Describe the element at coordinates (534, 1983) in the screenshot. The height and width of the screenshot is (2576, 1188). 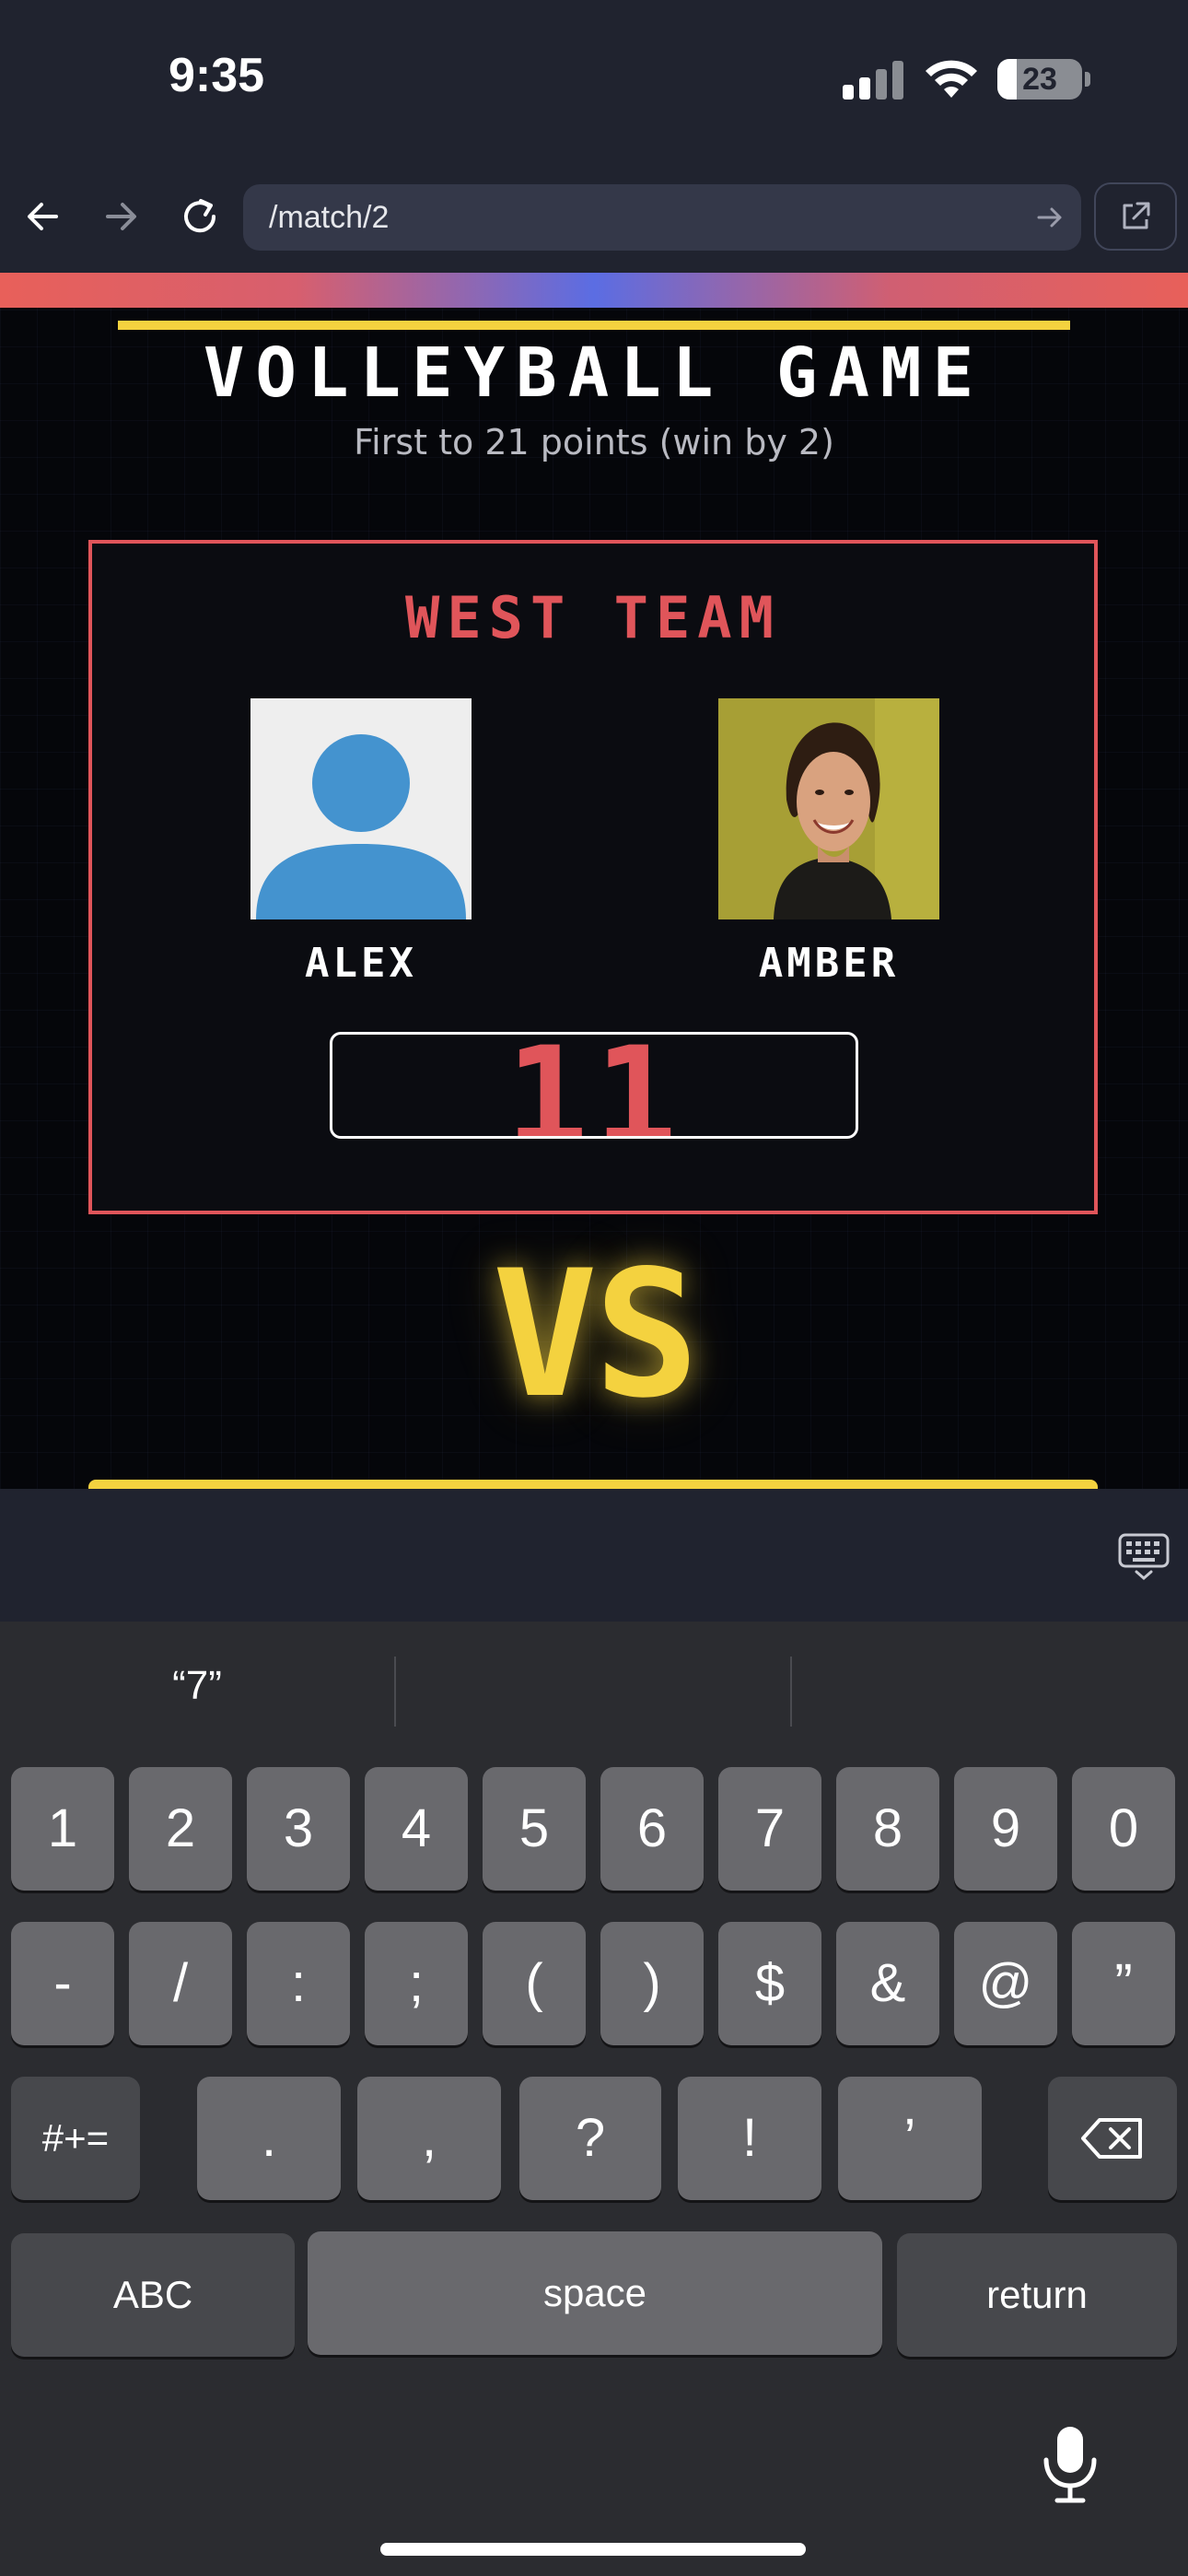
I see `key-open-paren: (` at that location.